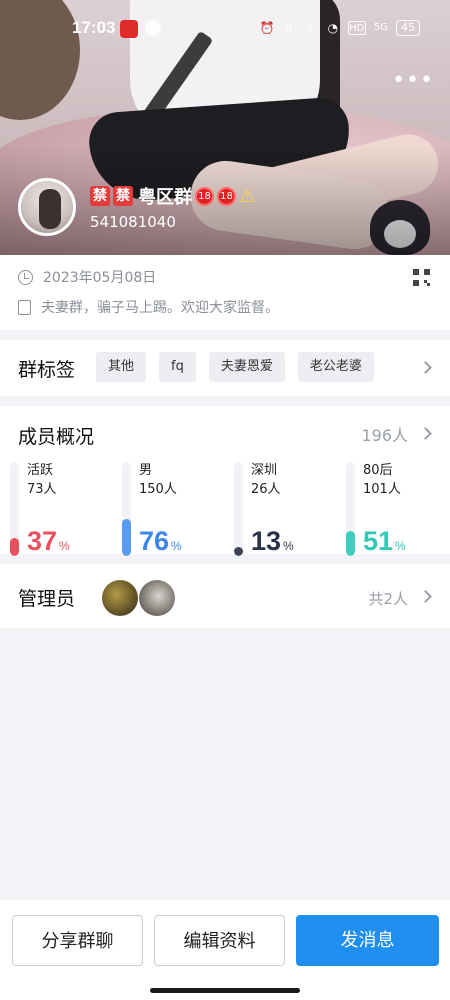  I want to click on clock-icon, so click(25, 277).